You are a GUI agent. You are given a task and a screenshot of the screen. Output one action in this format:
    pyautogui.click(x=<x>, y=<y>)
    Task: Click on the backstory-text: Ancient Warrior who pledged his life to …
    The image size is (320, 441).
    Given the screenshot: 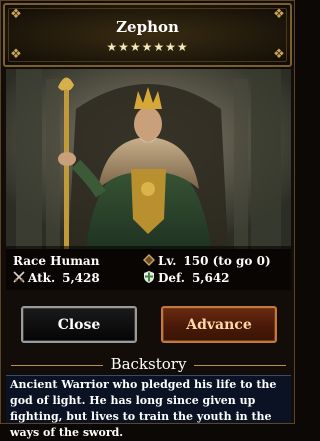 What is the action you would take?
    pyautogui.click(x=148, y=407)
    